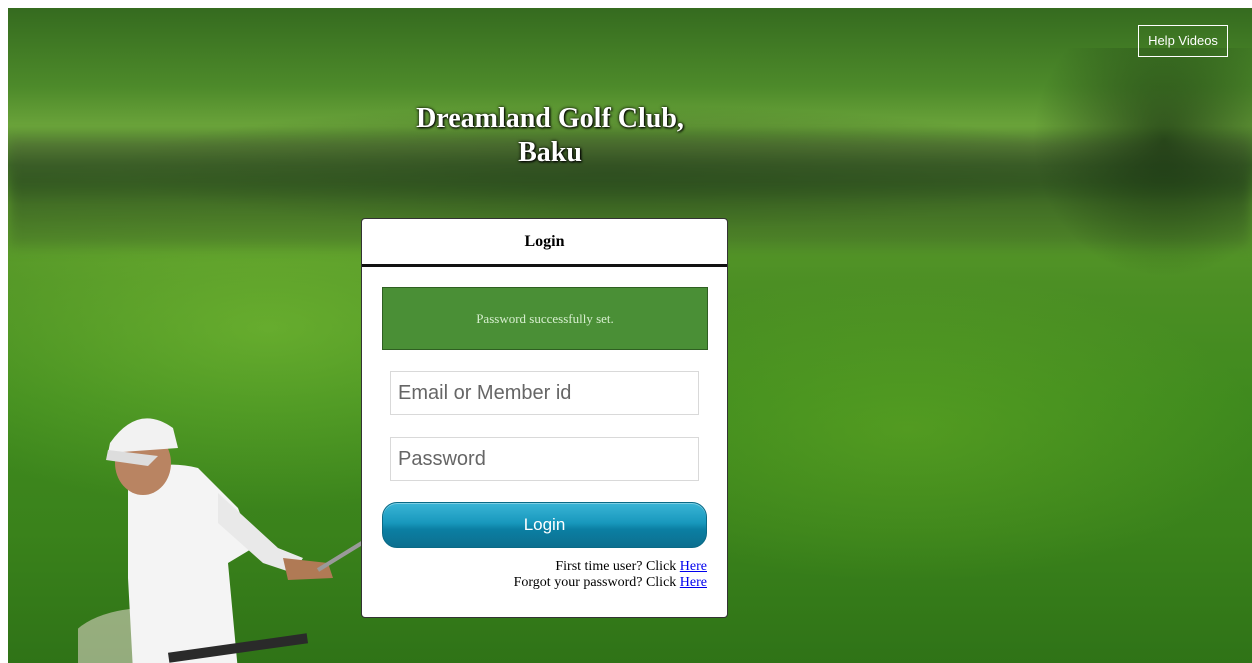 The width and height of the screenshot is (1252, 663). I want to click on login-panel-title: Login, so click(544, 243).